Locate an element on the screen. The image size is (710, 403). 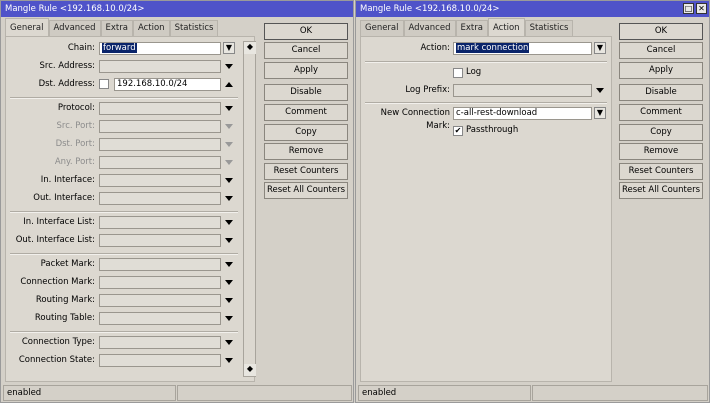
connection-type-input is located at coordinates (160, 342).